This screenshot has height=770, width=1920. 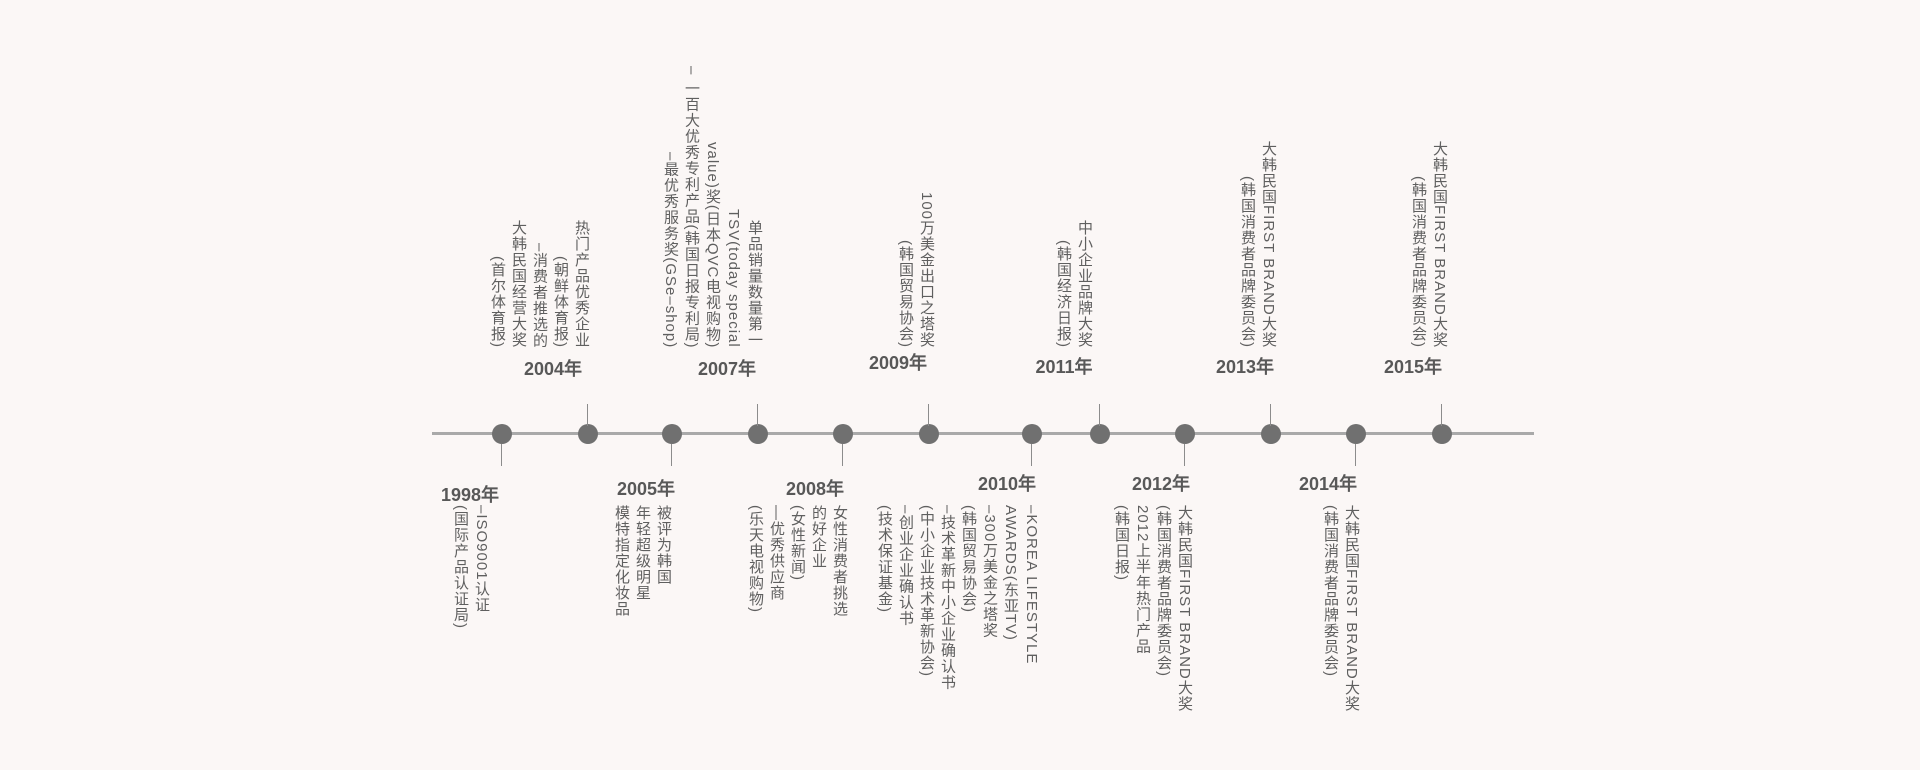 I want to click on milestone-description: 热门产品优秀企业 (朝鲜体育报) –消费者推选的 大韩民国经营大奖 (首尔体育报), so click(x=539, y=284).